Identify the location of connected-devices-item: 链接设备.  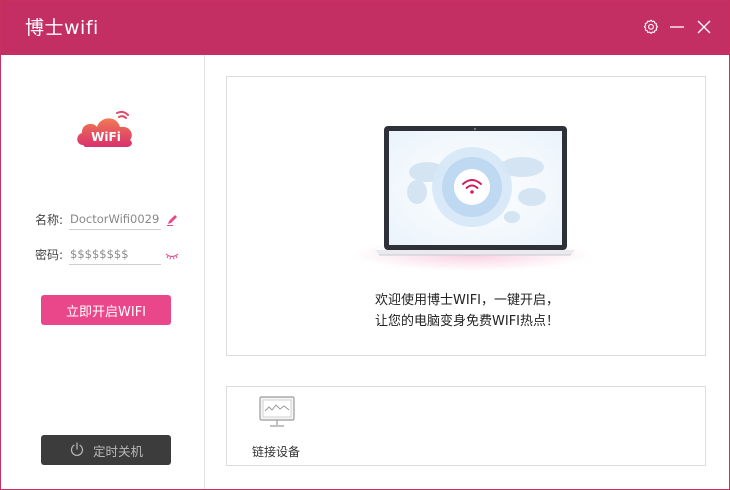
(279, 427).